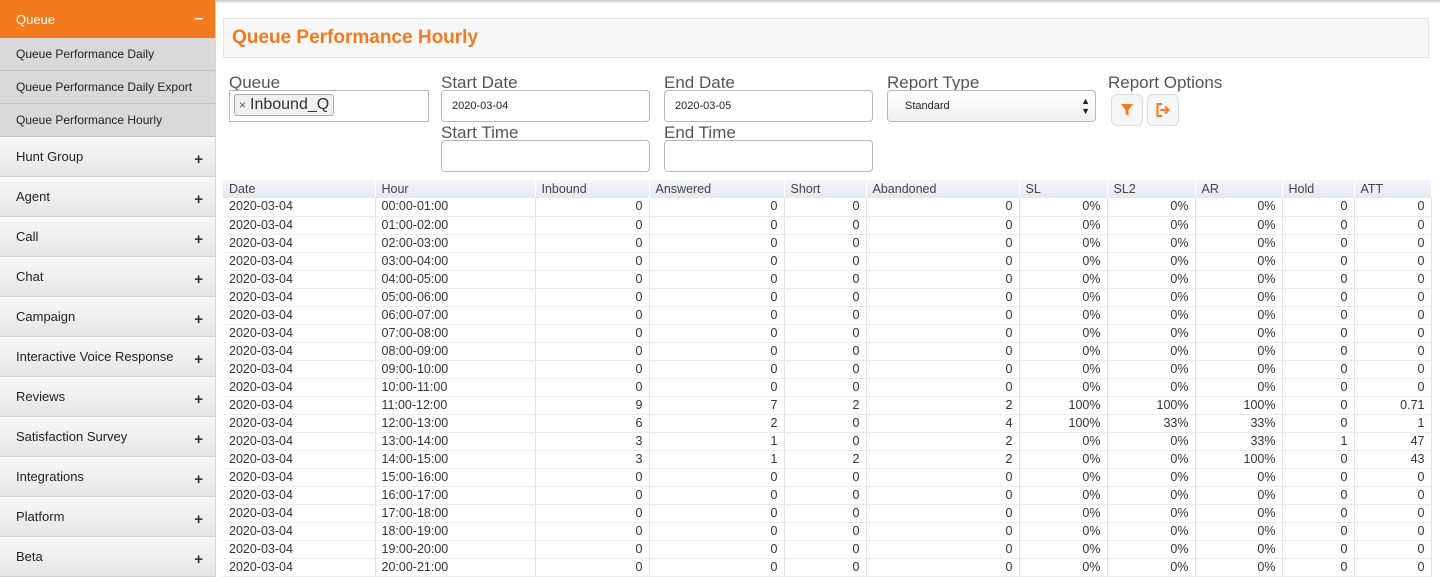 This screenshot has width=1440, height=577. Describe the element at coordinates (1318, 189) in the screenshot. I see `column-header: Hold` at that location.